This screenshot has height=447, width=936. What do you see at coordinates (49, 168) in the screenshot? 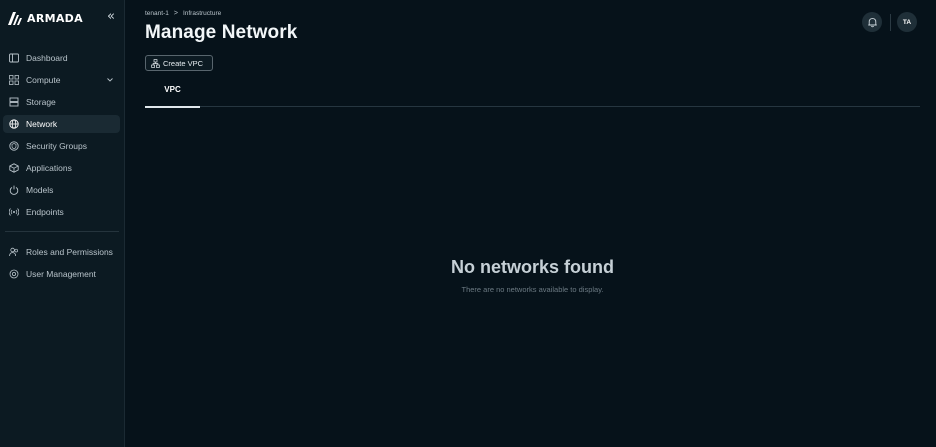
I see `sidebar-item-label: Applications` at bounding box center [49, 168].